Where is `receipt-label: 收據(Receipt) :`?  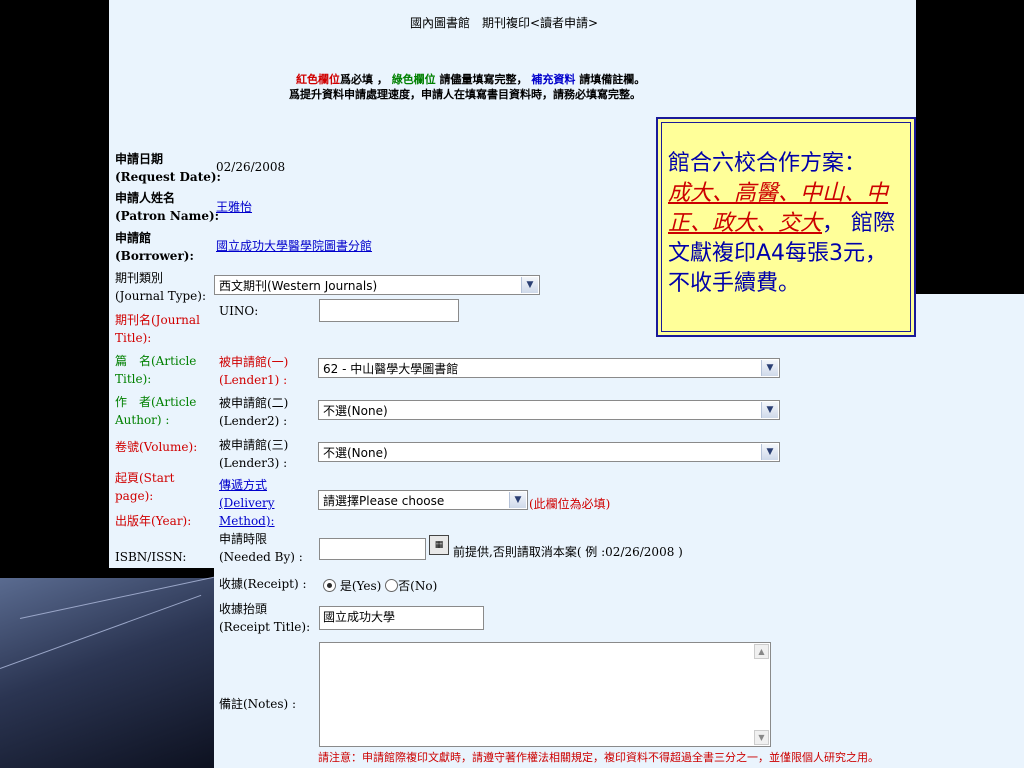
receipt-label: 收據(Receipt) : is located at coordinates (263, 584).